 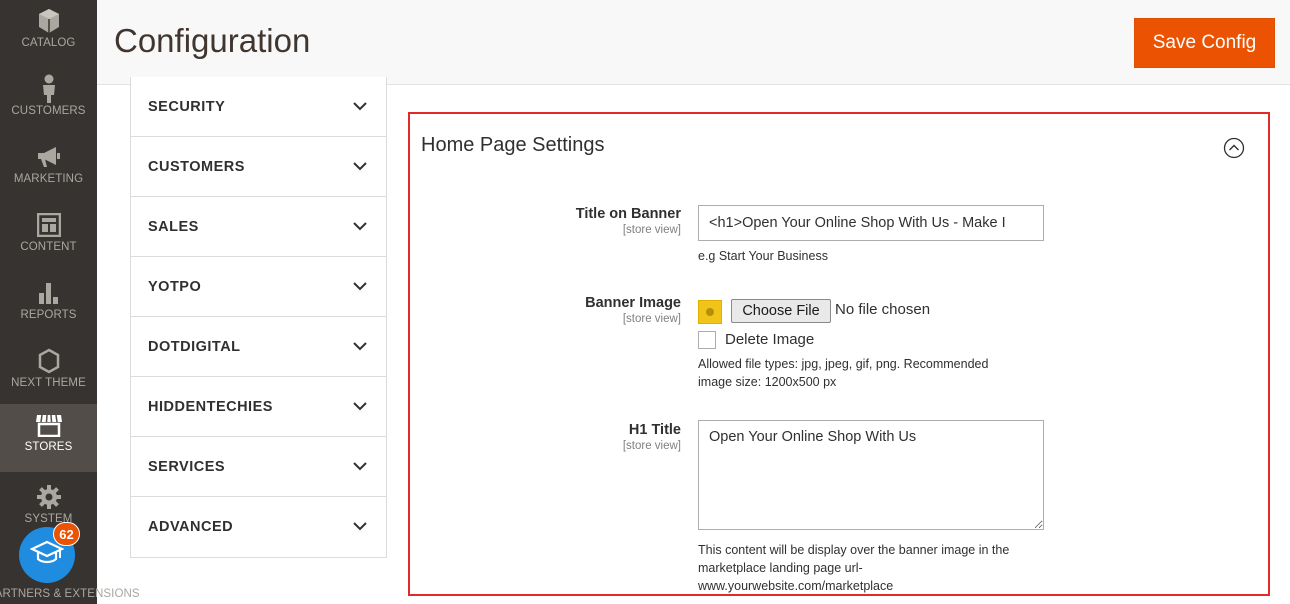 I want to click on nav-label: STORES, so click(x=48, y=447).